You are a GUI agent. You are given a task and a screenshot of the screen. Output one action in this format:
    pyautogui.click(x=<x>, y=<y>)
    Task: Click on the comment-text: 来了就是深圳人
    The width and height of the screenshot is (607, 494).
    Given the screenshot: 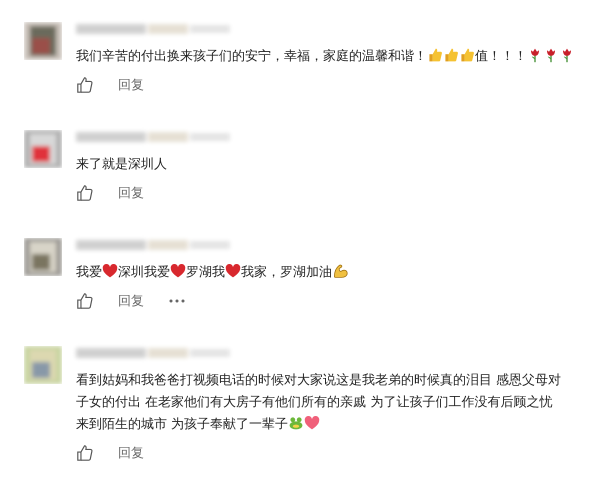 What is the action you would take?
    pyautogui.click(x=121, y=165)
    